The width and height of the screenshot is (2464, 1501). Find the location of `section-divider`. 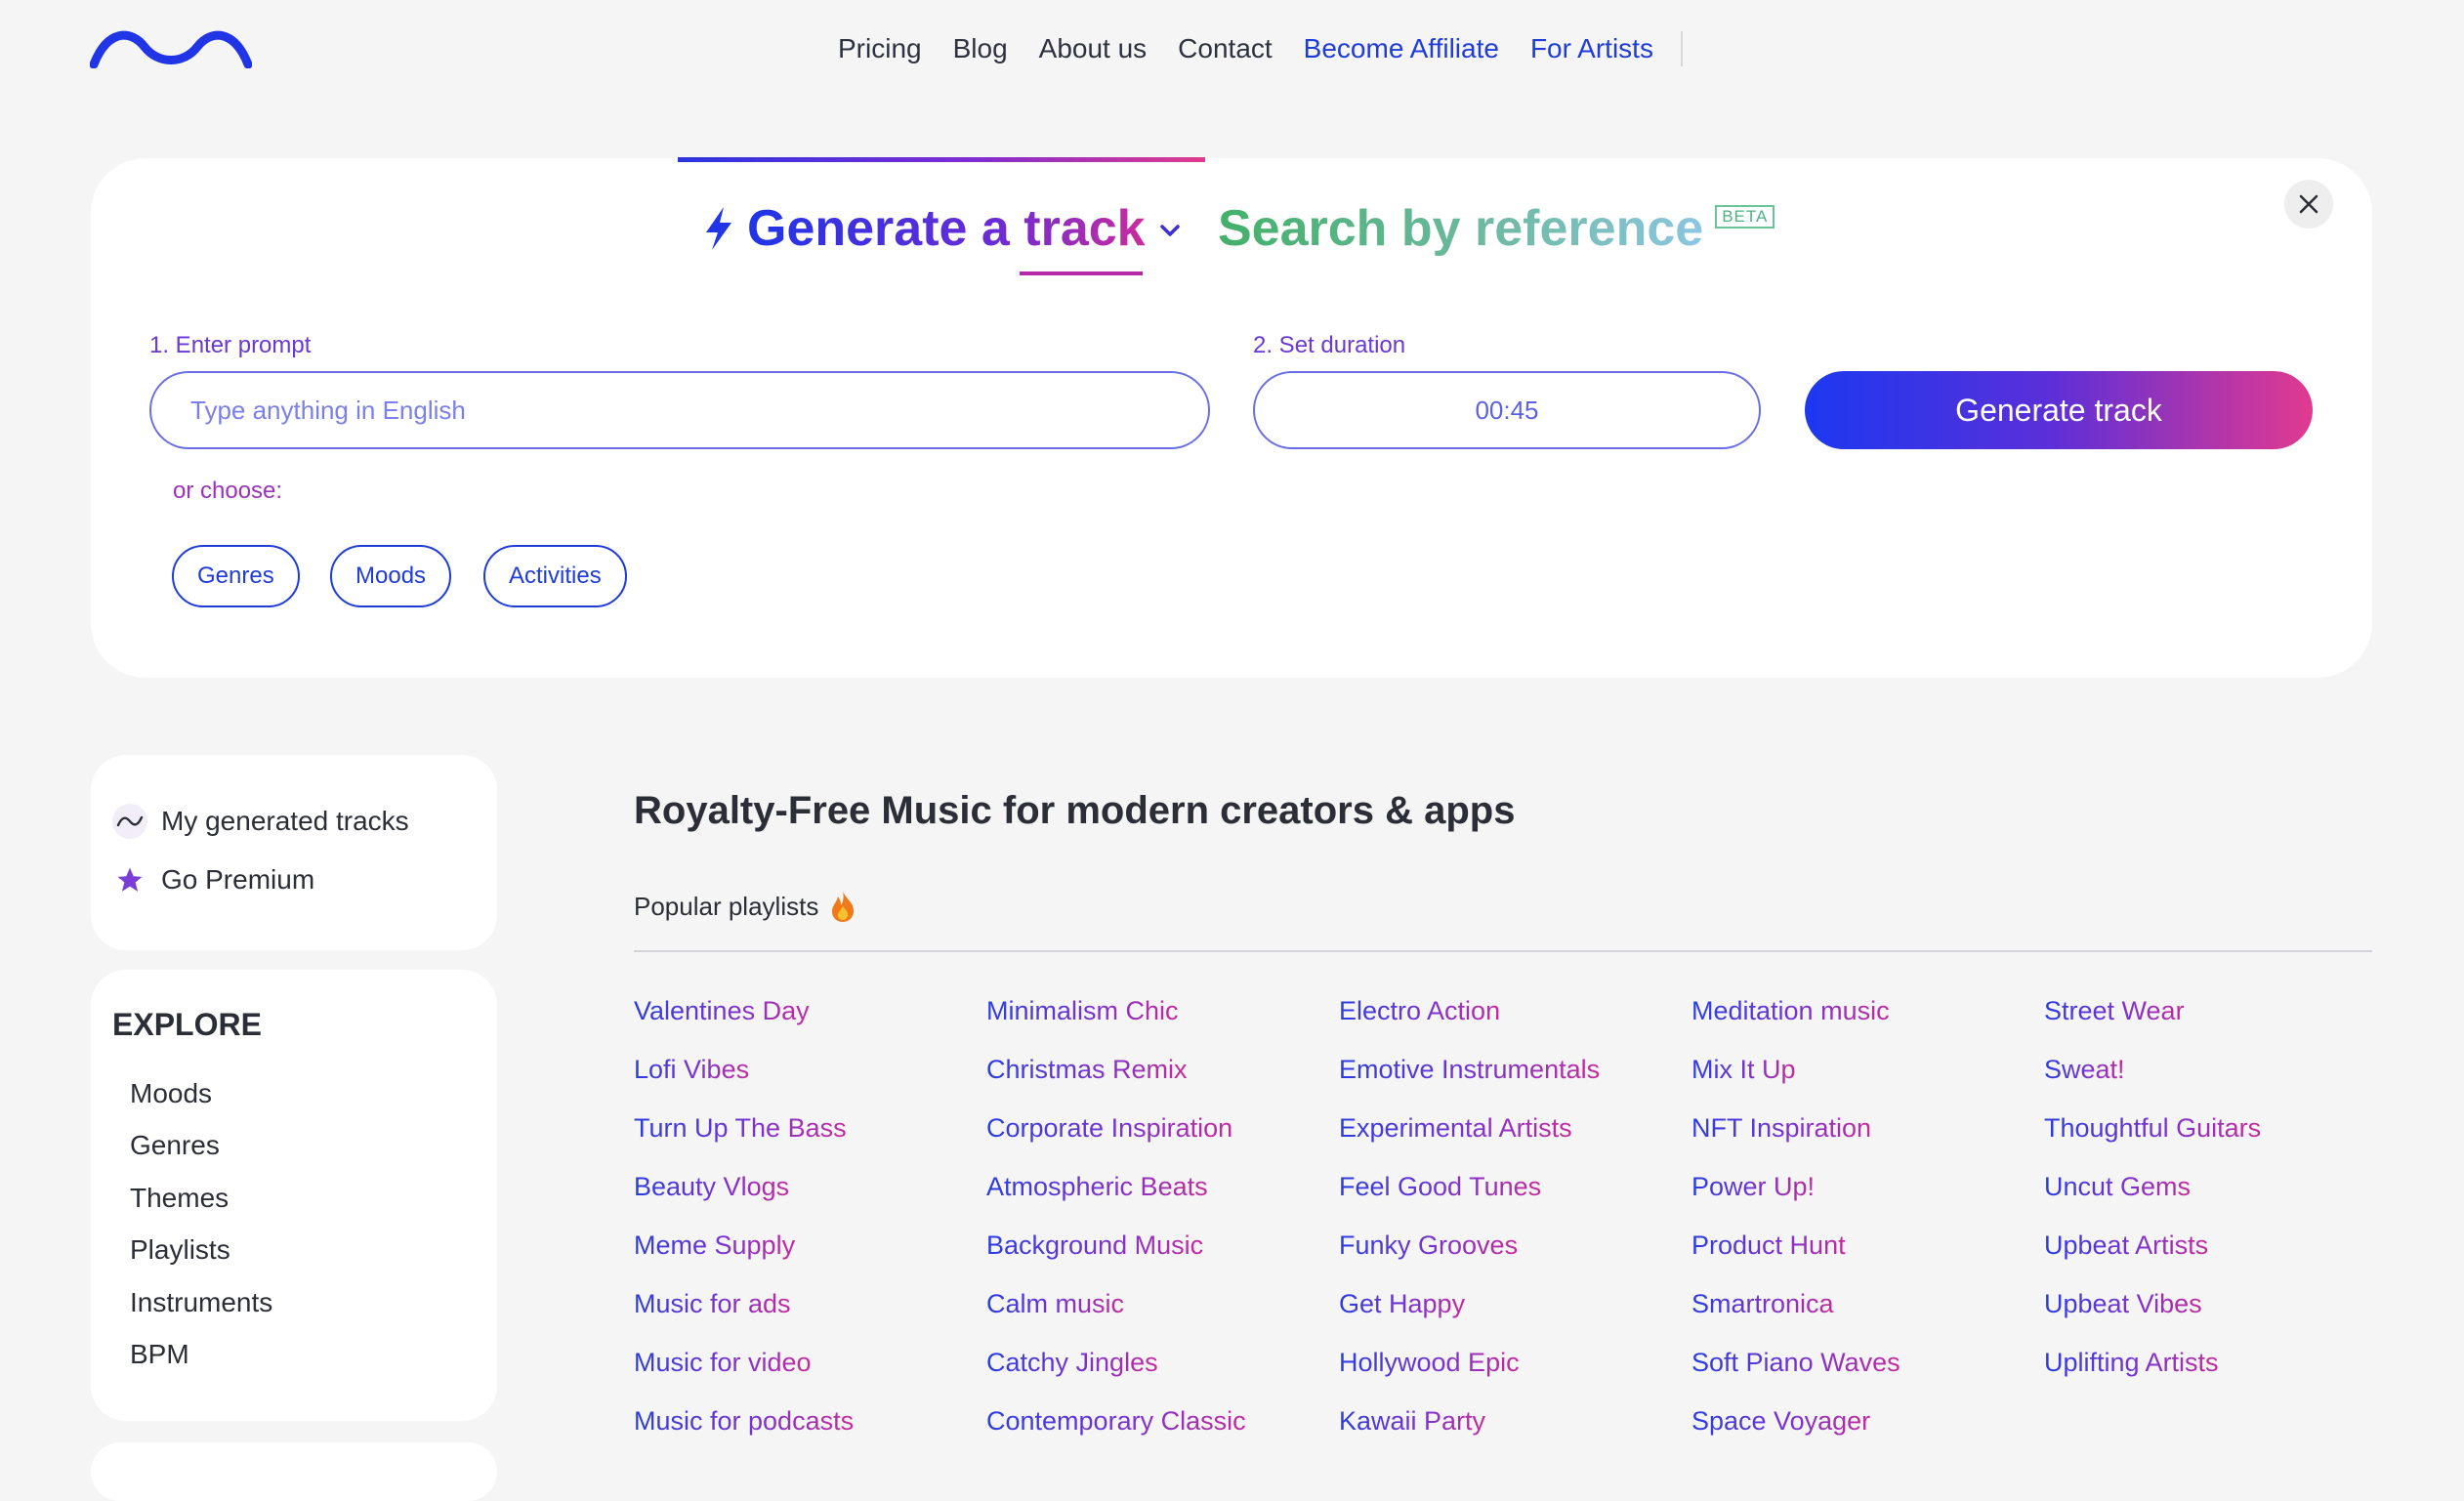

section-divider is located at coordinates (1503, 951).